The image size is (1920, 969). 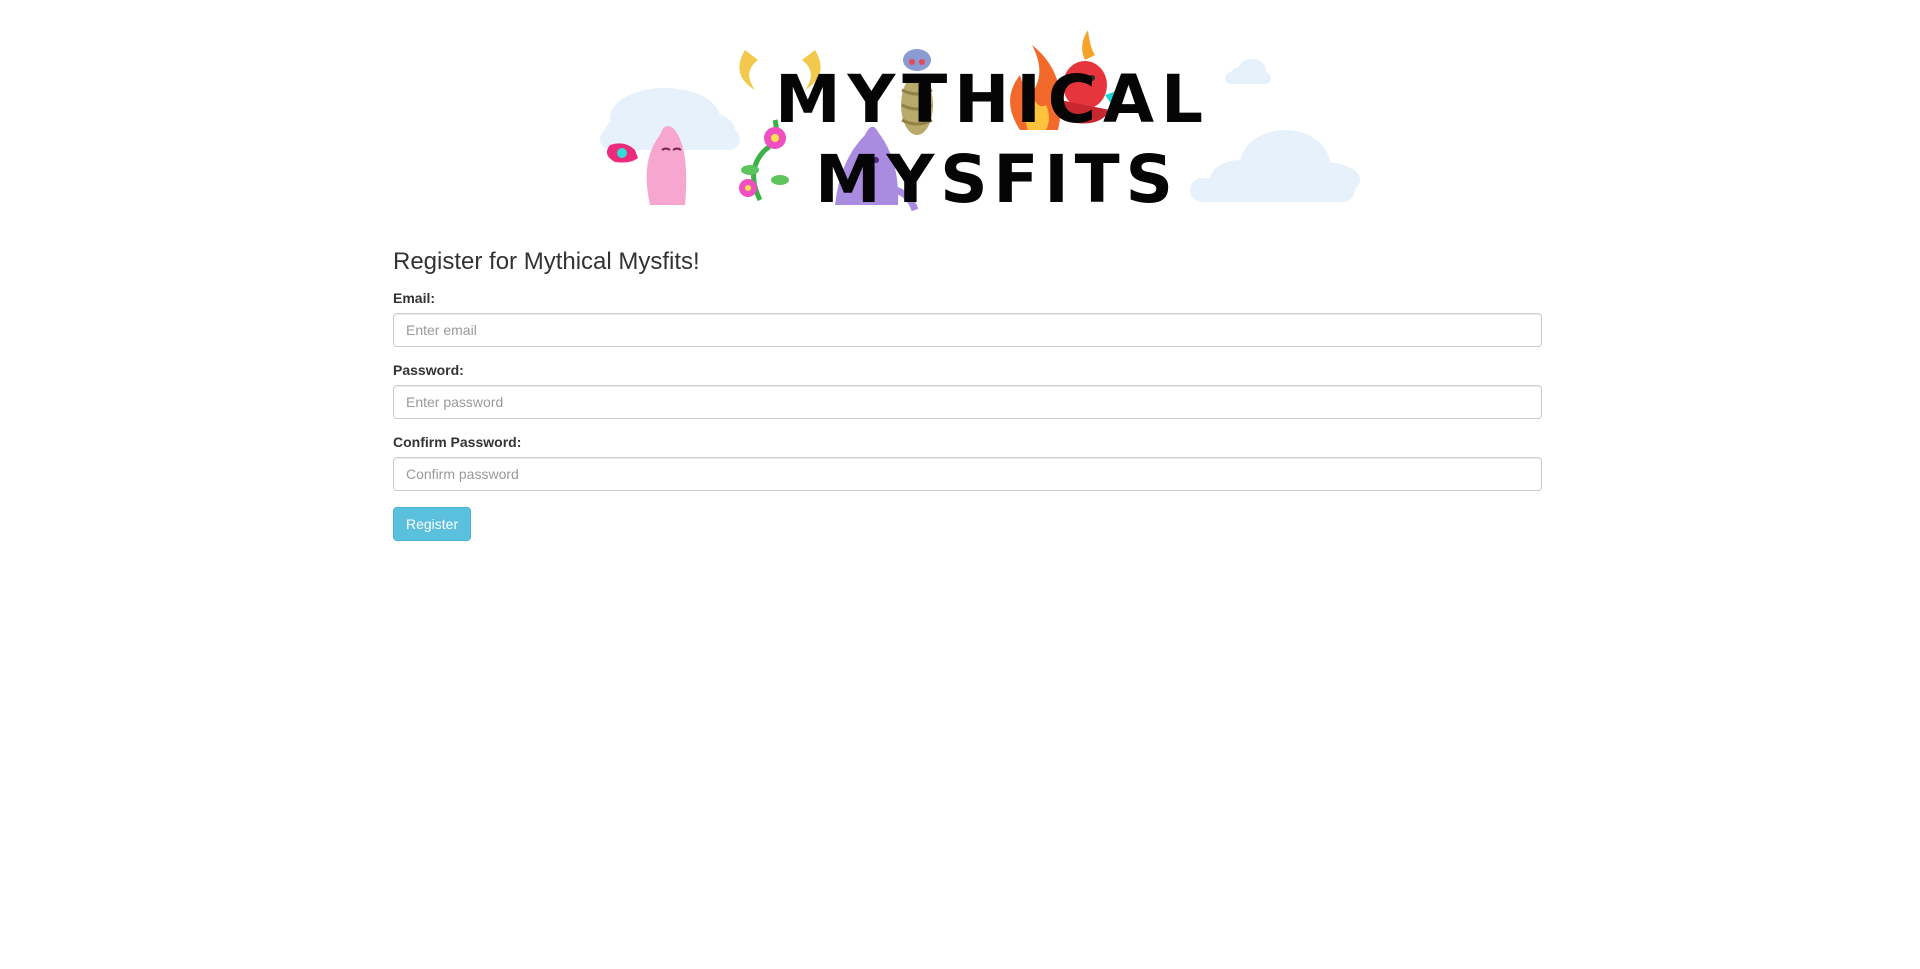 I want to click on logo-line-2: MYSFITS, so click(x=995, y=179).